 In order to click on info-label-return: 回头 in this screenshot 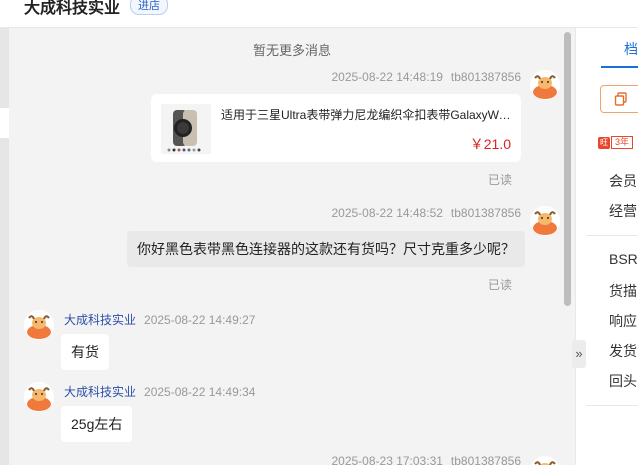, I will do `click(623, 381)`.